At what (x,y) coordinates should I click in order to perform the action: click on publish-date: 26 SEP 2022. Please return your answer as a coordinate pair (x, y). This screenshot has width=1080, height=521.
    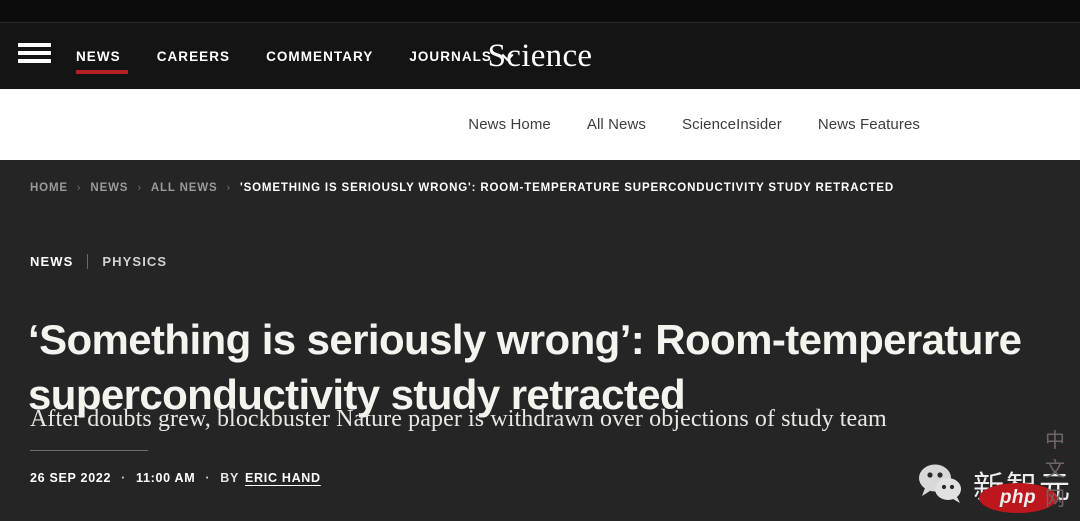
    Looking at the image, I should click on (71, 478).